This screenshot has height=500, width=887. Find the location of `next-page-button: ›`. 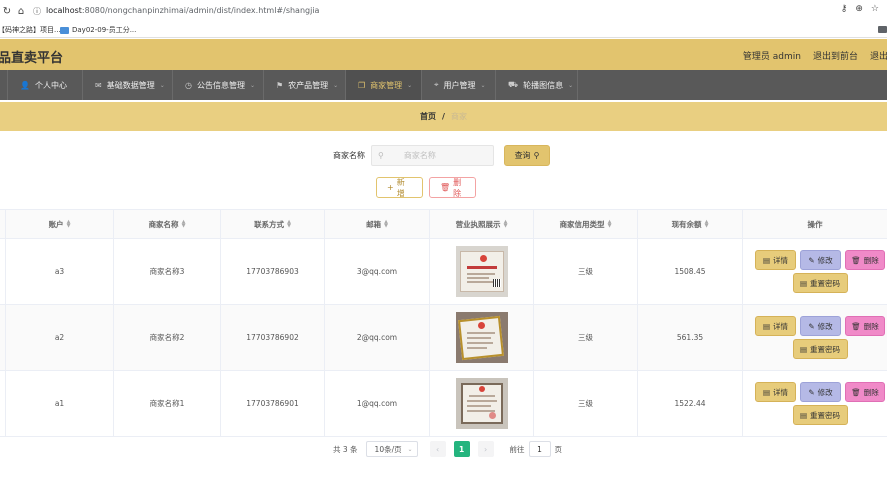

next-page-button: › is located at coordinates (485, 449).